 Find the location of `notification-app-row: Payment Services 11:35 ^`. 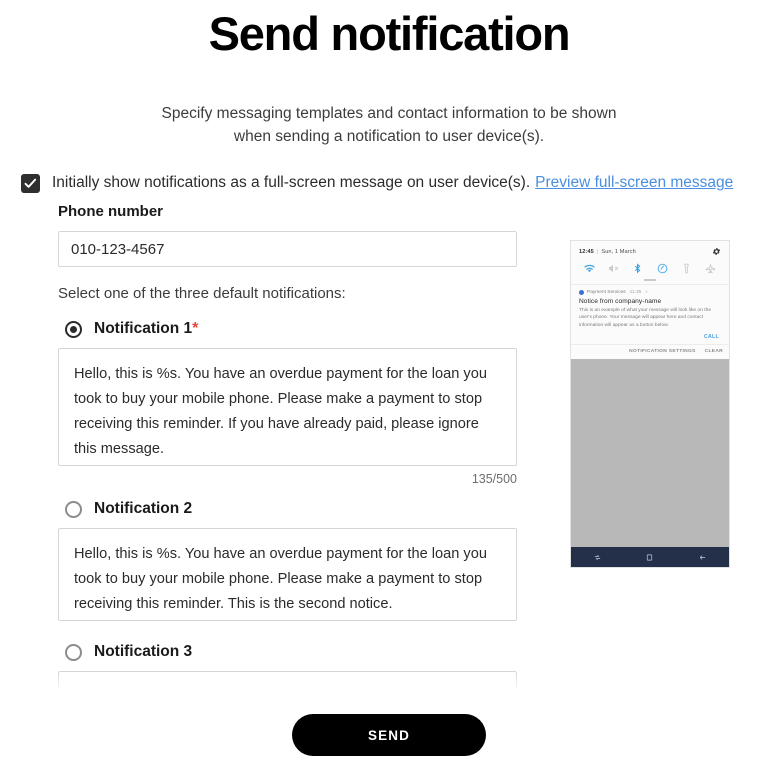

notification-app-row: Payment Services 11:35 ^ is located at coordinates (650, 292).